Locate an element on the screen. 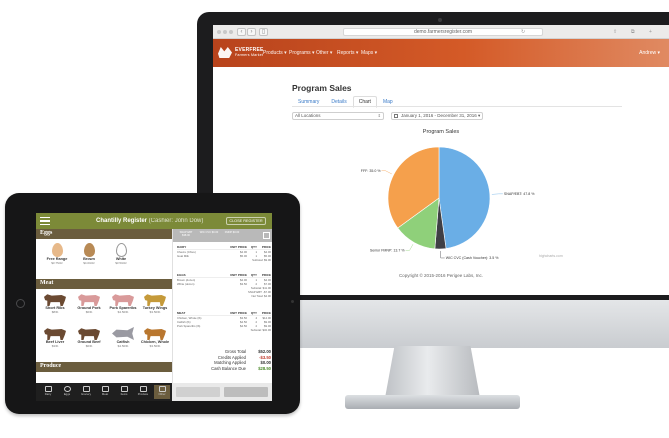 This screenshot has height=438, width=669. close-register-button: CLOSE REGISTER is located at coordinates (246, 221).